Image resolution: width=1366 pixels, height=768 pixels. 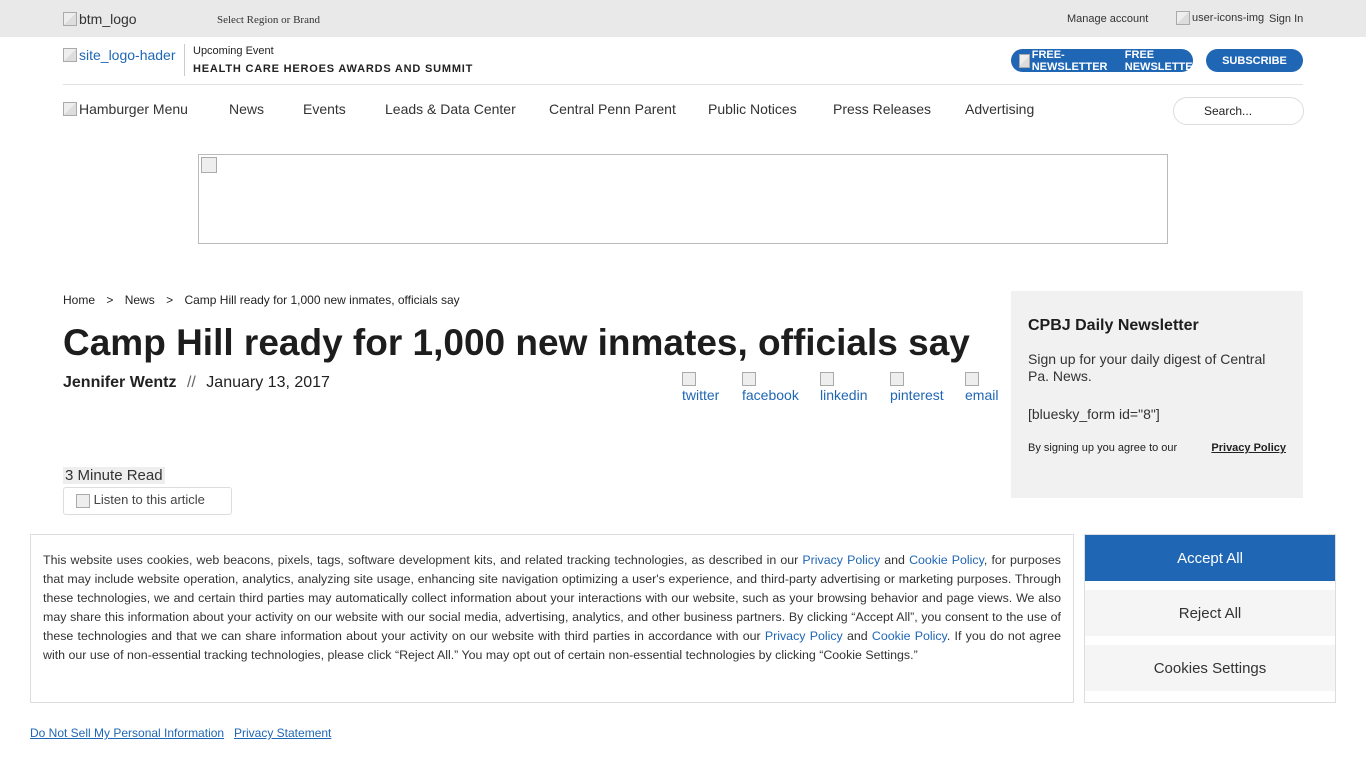 I want to click on pinterest-icon, so click(x=897, y=379).